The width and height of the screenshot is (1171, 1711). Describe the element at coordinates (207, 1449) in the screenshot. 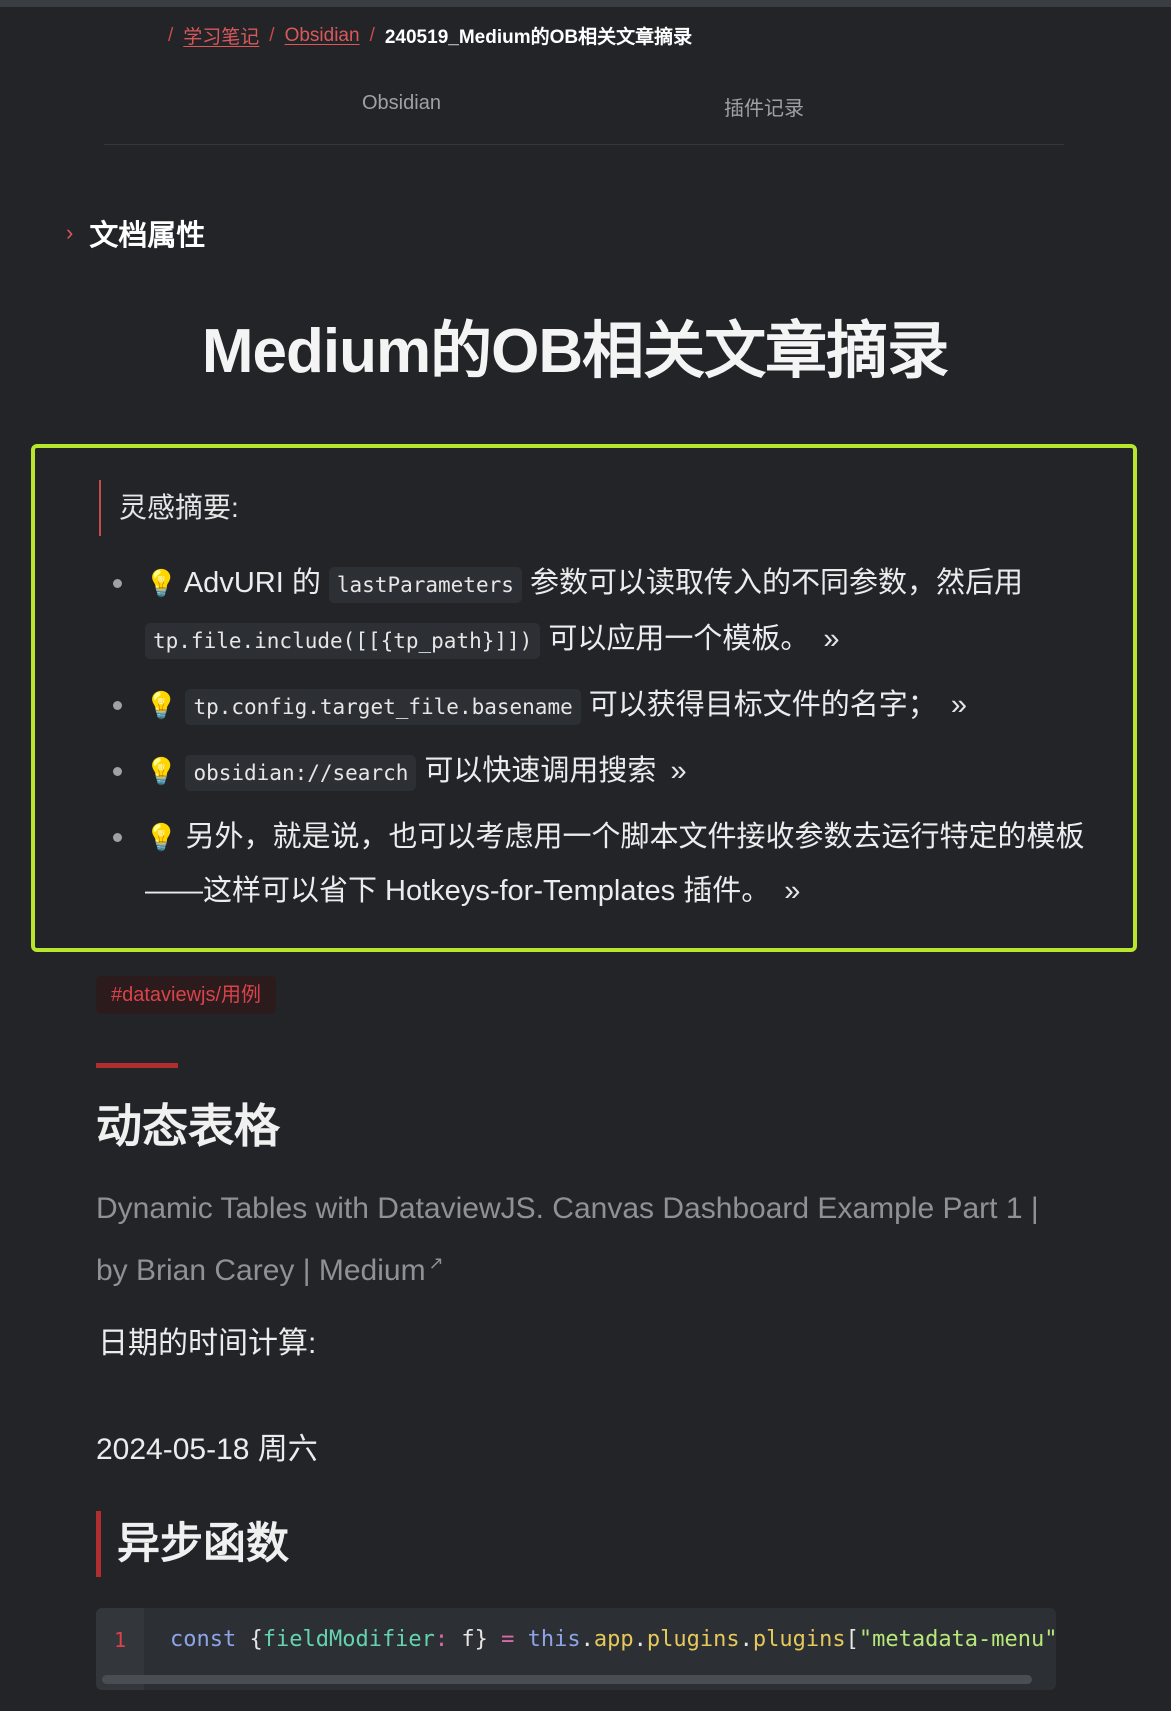

I see `paragraph-date-value: 2024-05-18 周六` at that location.